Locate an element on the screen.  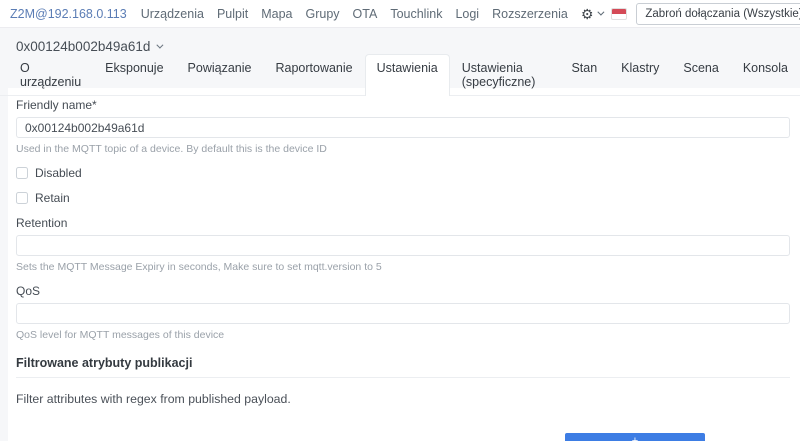
section-divider is located at coordinates (403, 377).